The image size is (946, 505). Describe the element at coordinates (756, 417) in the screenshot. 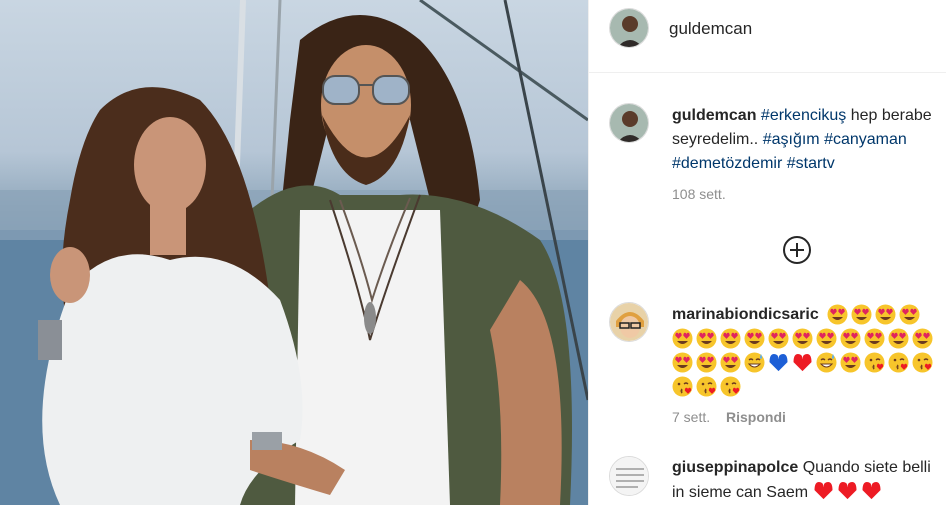

I see `reply-button: Rispondi` at that location.